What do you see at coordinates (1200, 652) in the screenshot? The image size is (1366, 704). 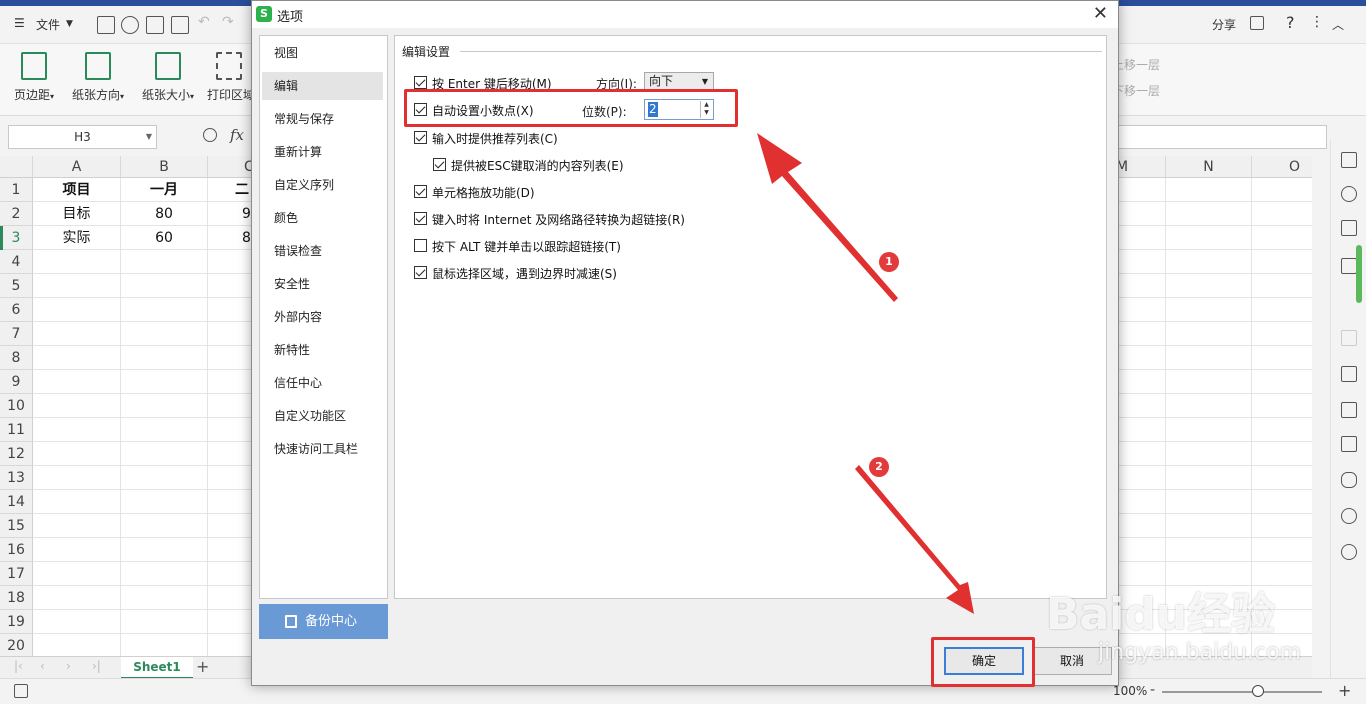 I see `watermark-url: jingyan.baidu.com` at bounding box center [1200, 652].